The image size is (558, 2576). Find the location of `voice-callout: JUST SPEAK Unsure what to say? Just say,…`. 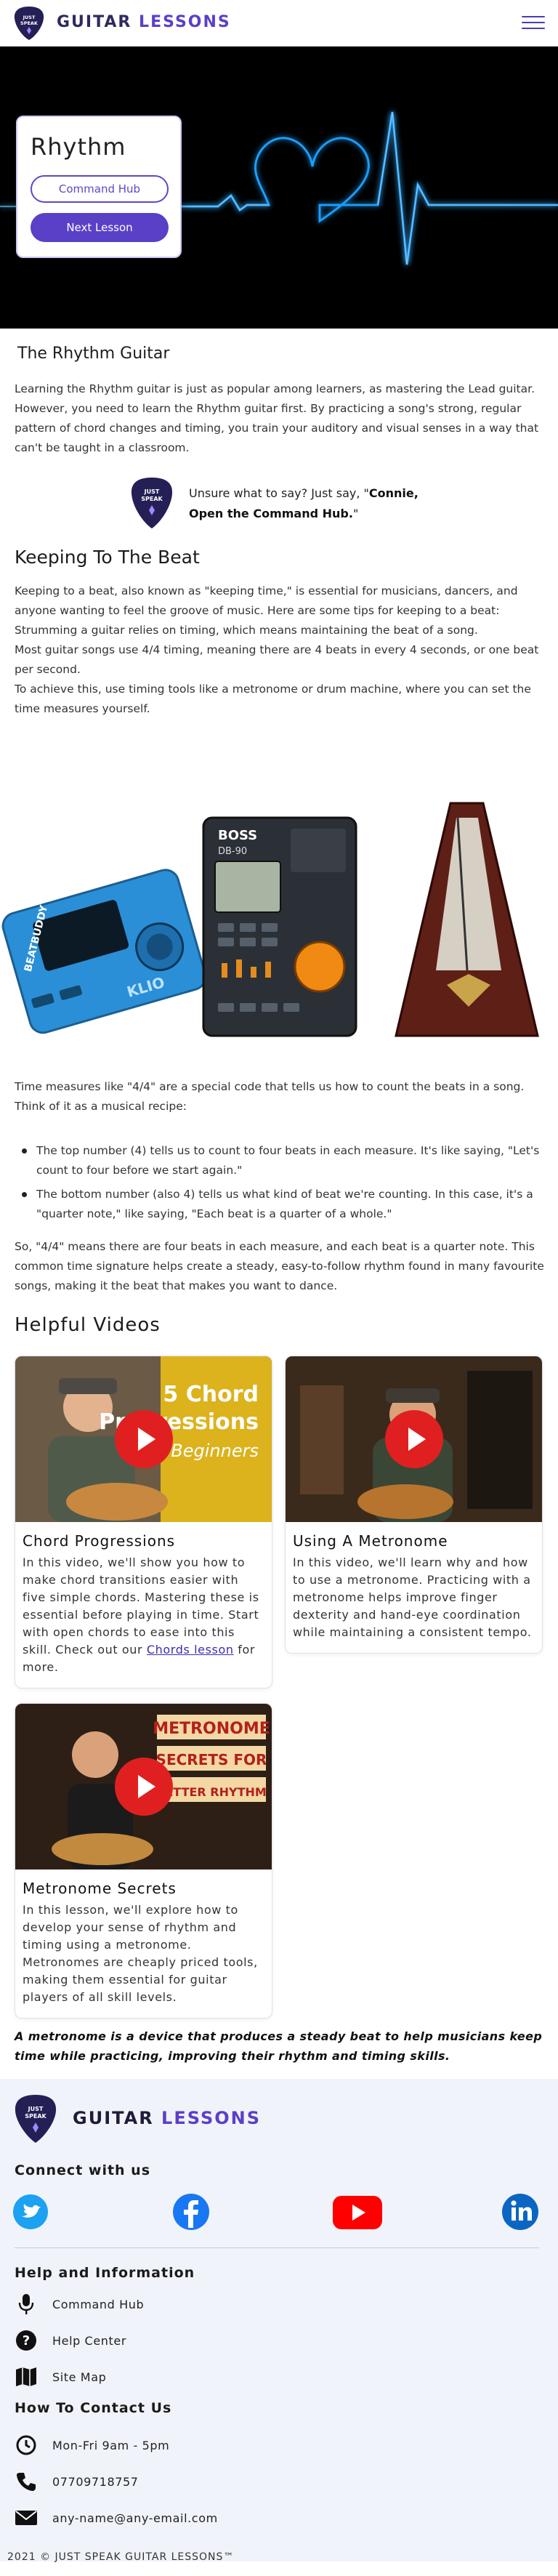

voice-callout: JUST SPEAK Unsure what to say? Just say,… is located at coordinates (289, 503).